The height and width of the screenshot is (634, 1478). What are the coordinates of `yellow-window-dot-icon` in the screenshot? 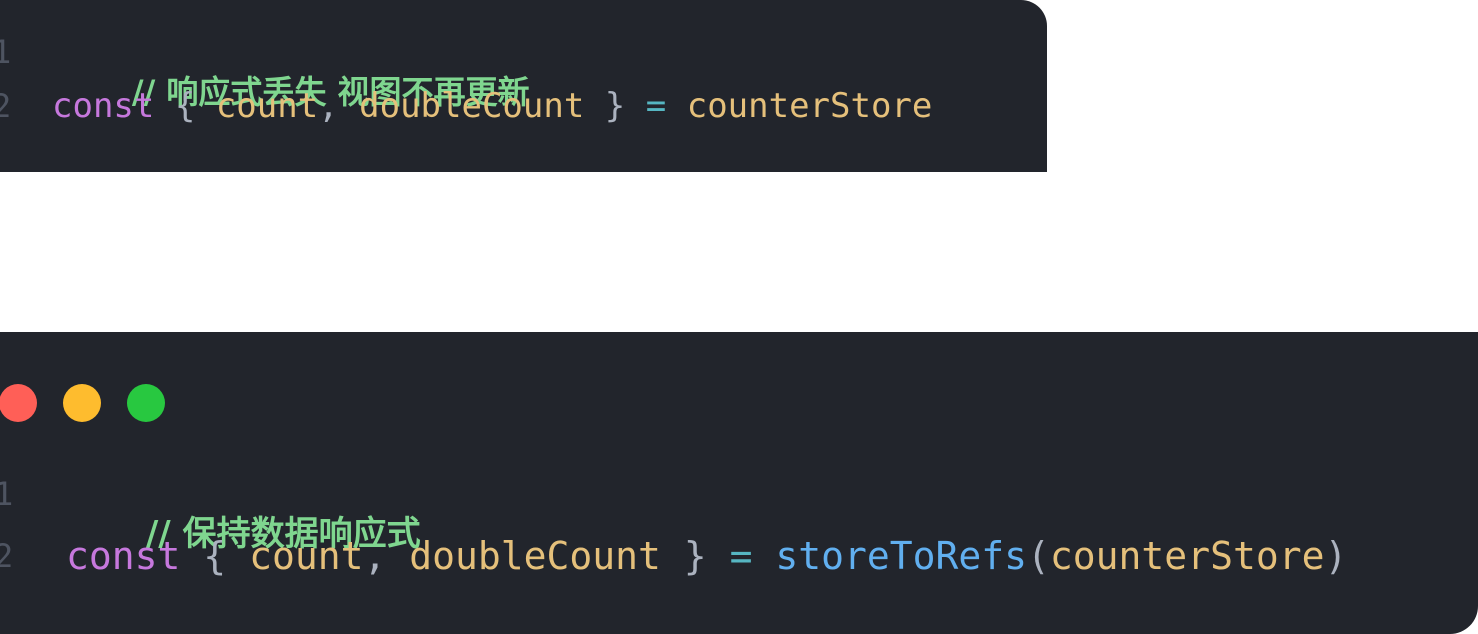 It's located at (82, 403).